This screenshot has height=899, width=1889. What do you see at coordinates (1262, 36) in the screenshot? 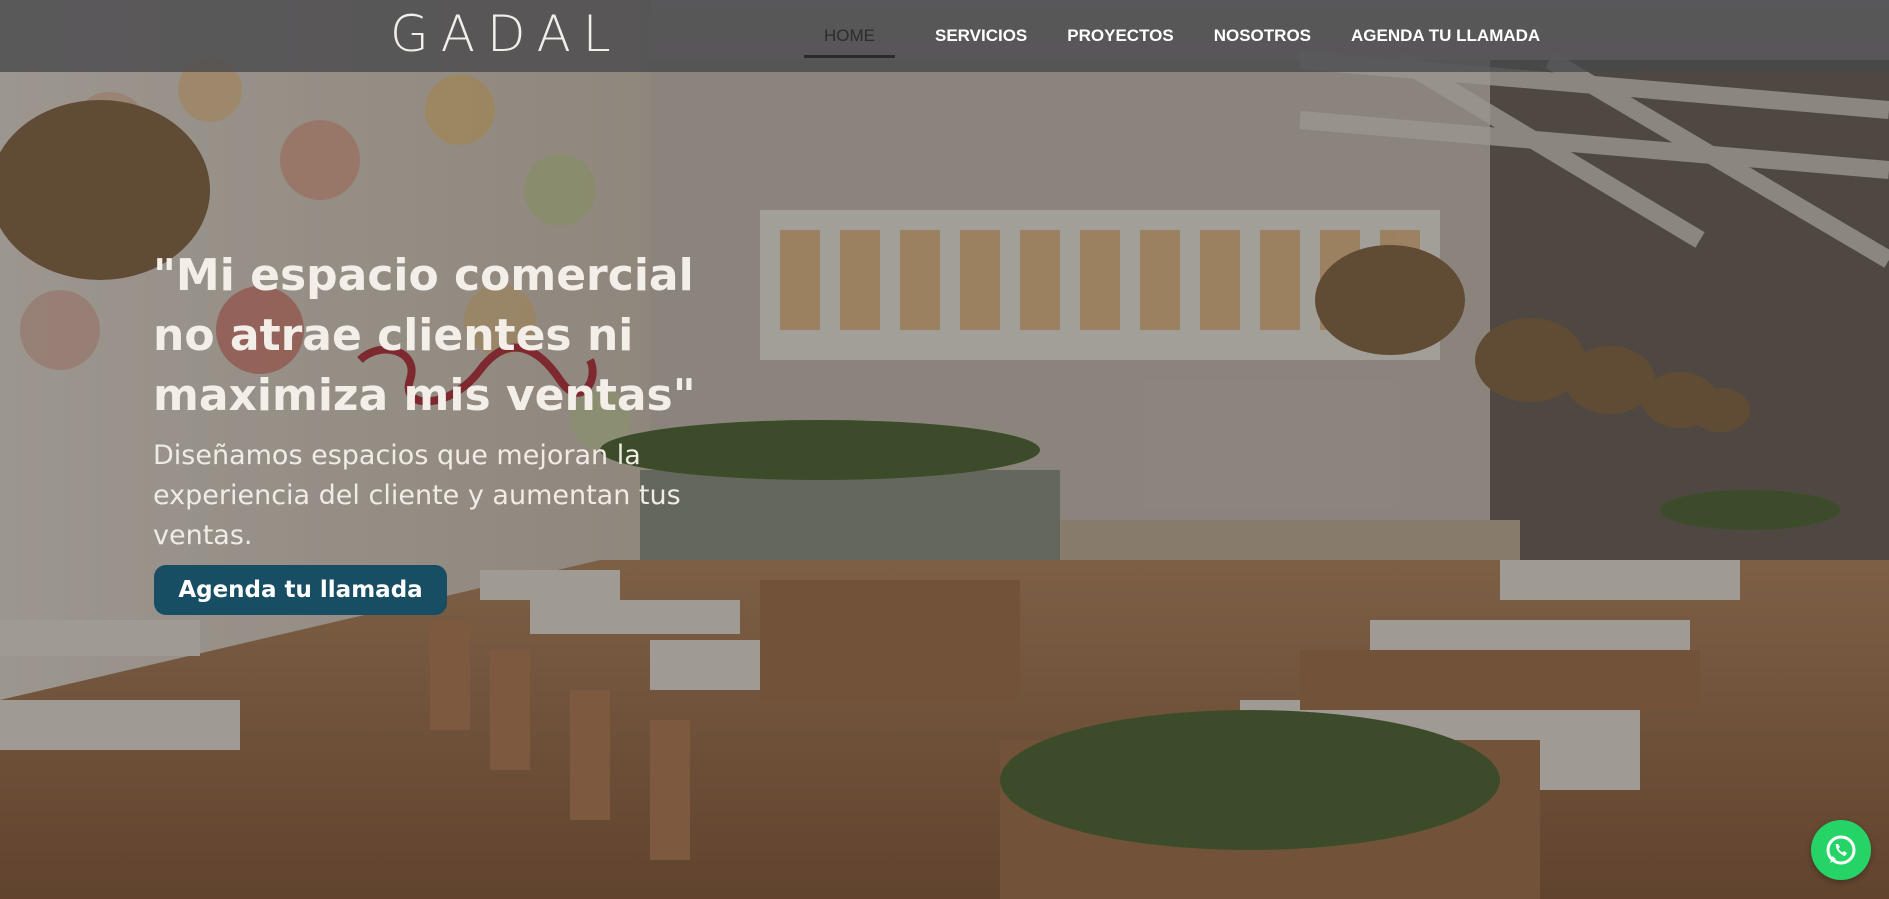
I see `nav-item-nosotros: NOSOTROS` at bounding box center [1262, 36].